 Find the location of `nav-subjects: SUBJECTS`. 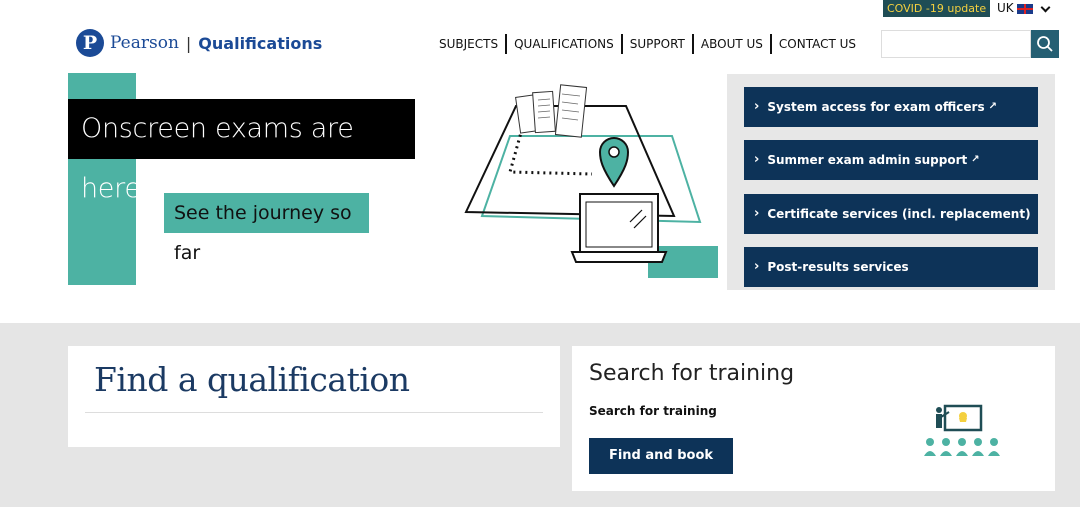

nav-subjects: SUBJECTS is located at coordinates (468, 44).